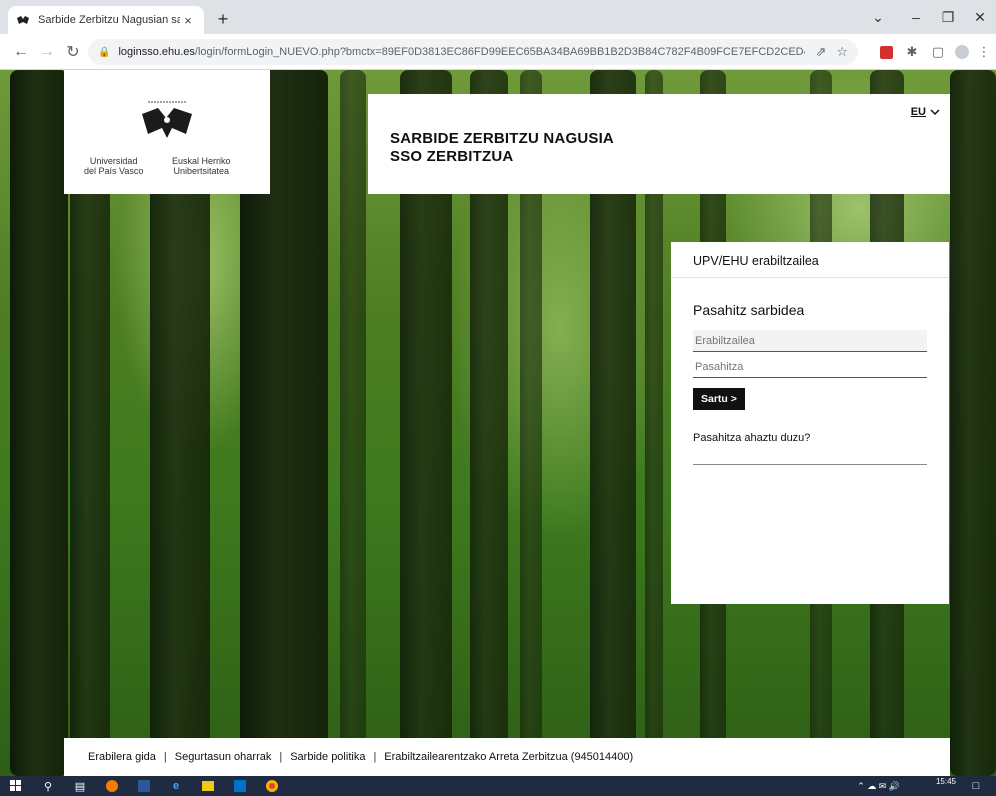 Image resolution: width=996 pixels, height=796 pixels. I want to click on language-selector: EU, so click(925, 112).